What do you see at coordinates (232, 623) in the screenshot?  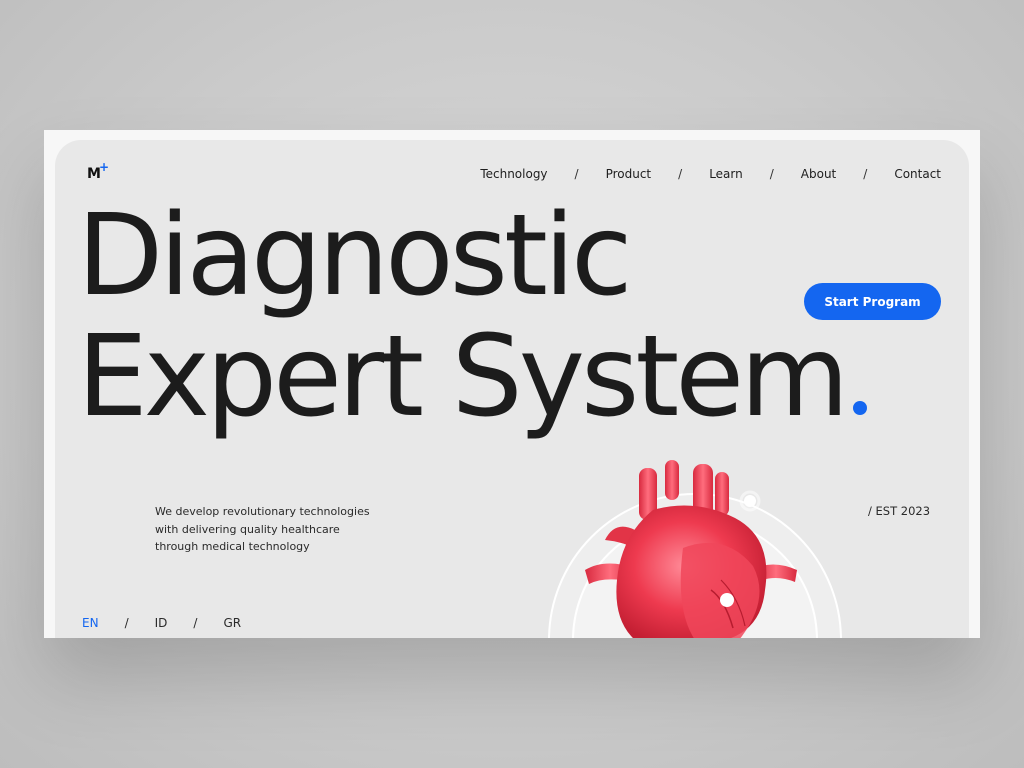 I see `lang-option-gr: GR` at bounding box center [232, 623].